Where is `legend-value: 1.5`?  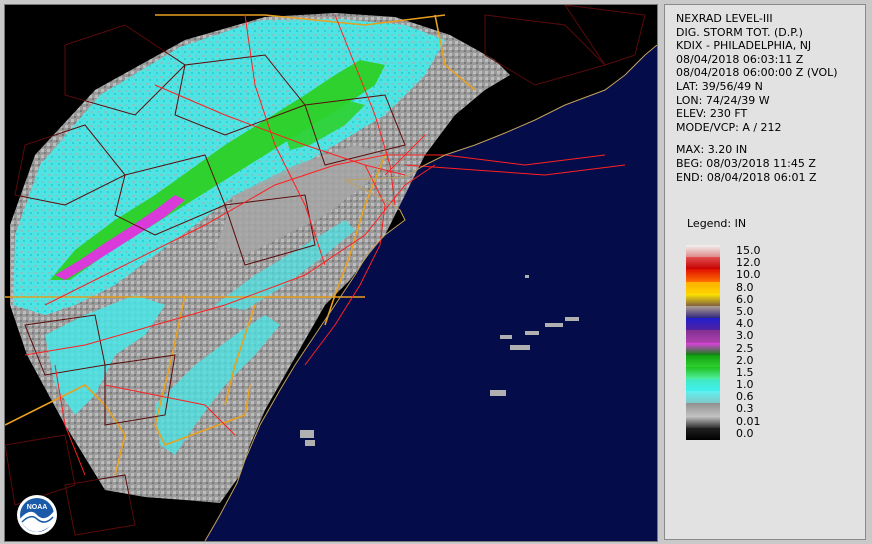 legend-value: 1.5 is located at coordinates (745, 372).